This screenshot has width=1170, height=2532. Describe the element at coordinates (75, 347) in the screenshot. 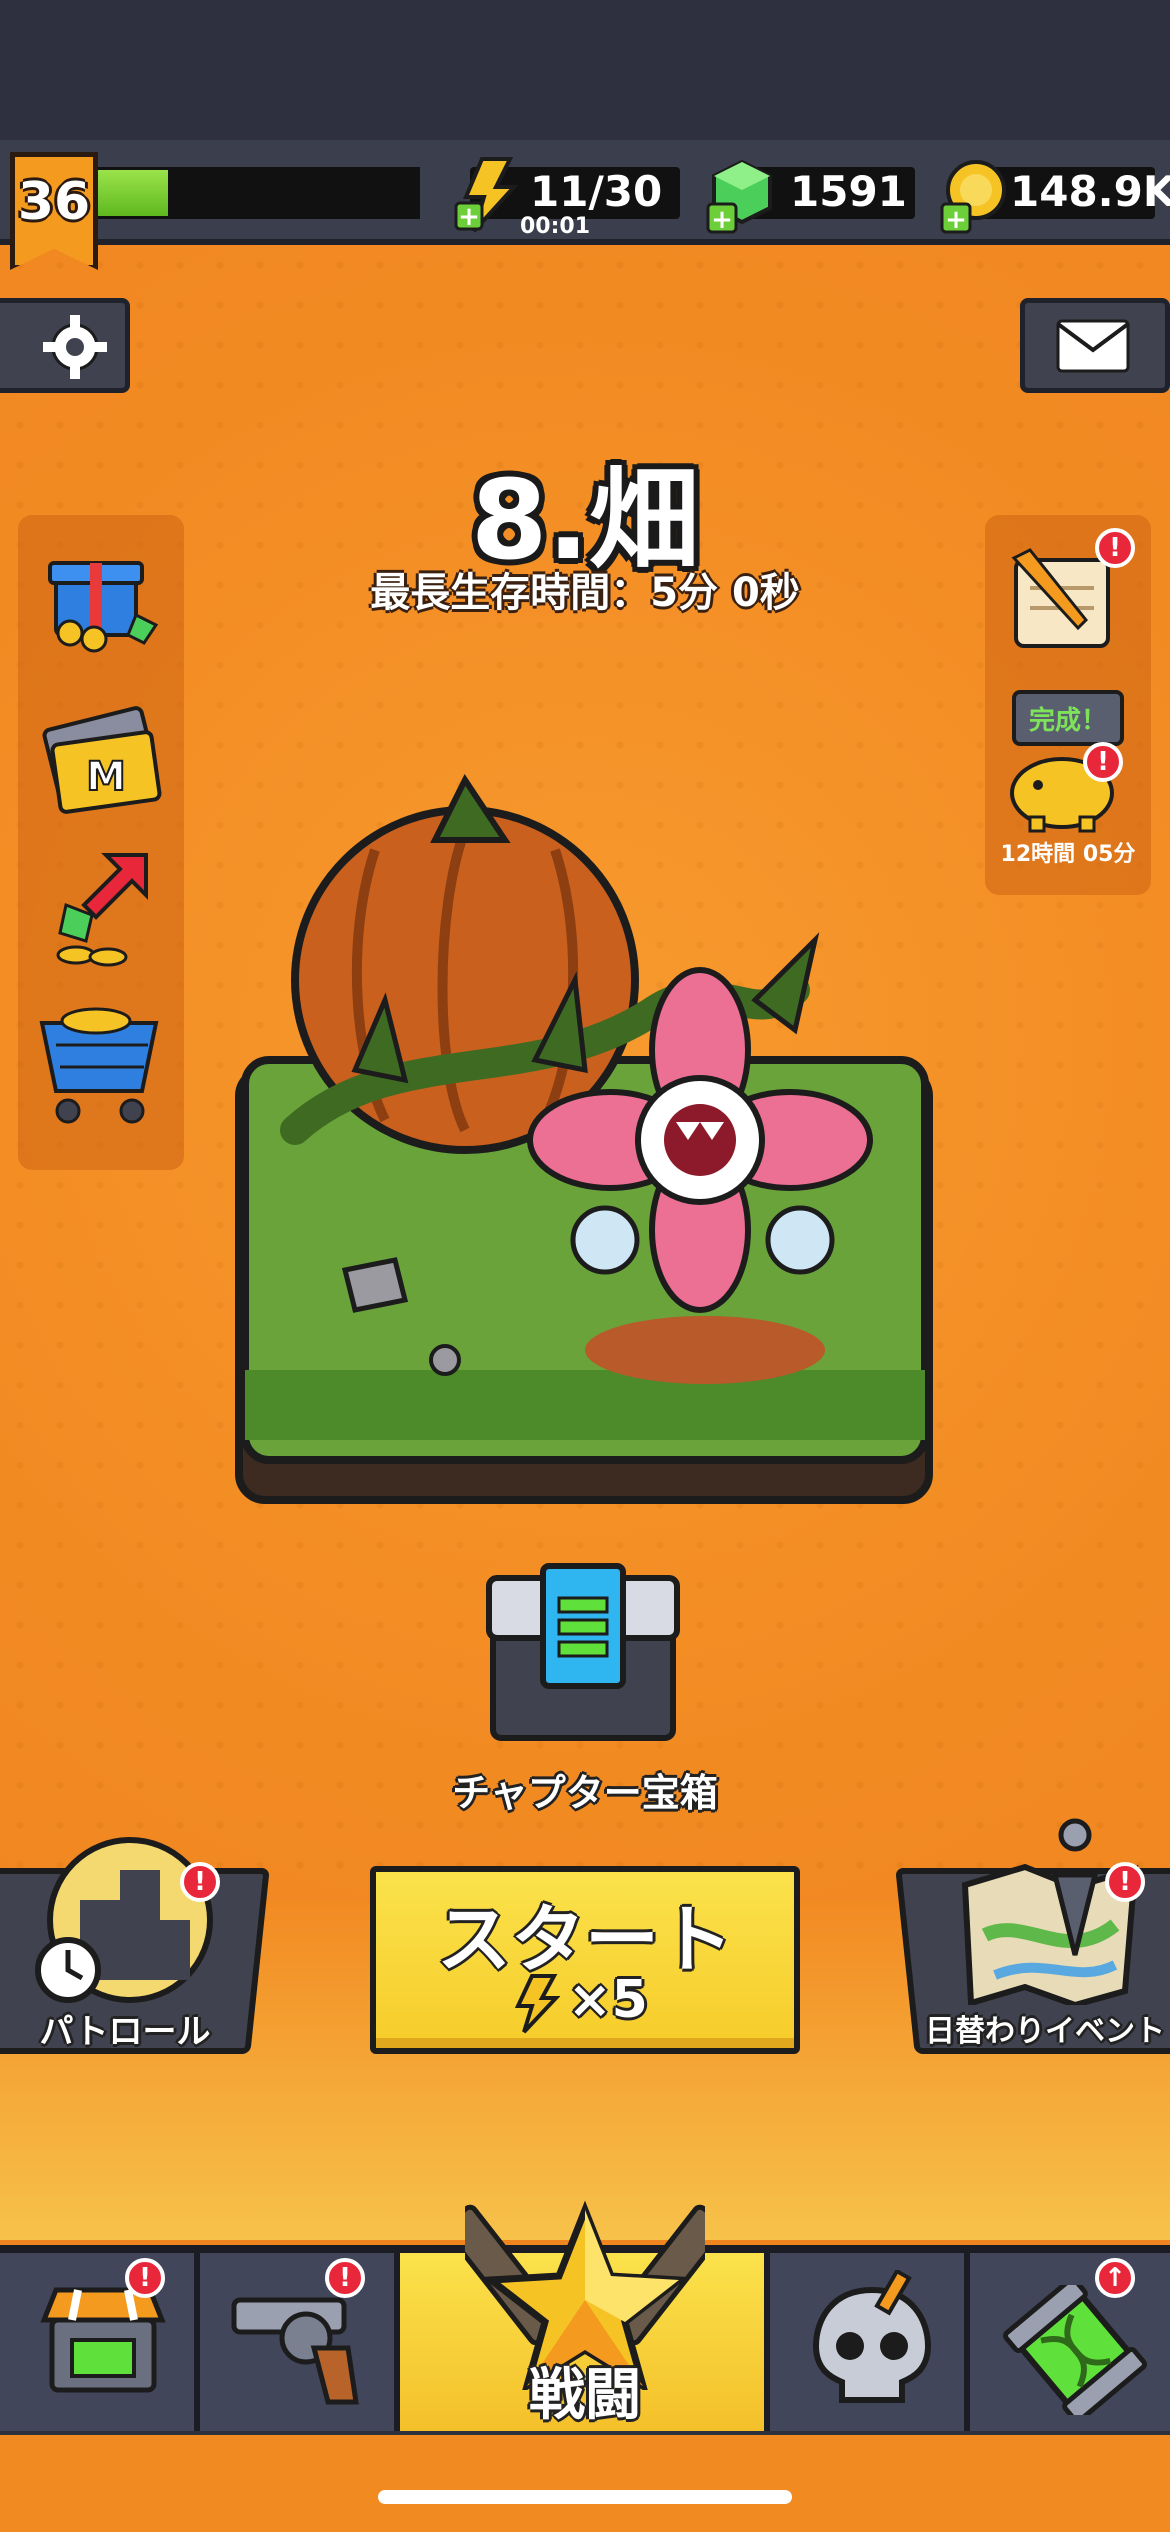

I see `gear-icon` at that location.